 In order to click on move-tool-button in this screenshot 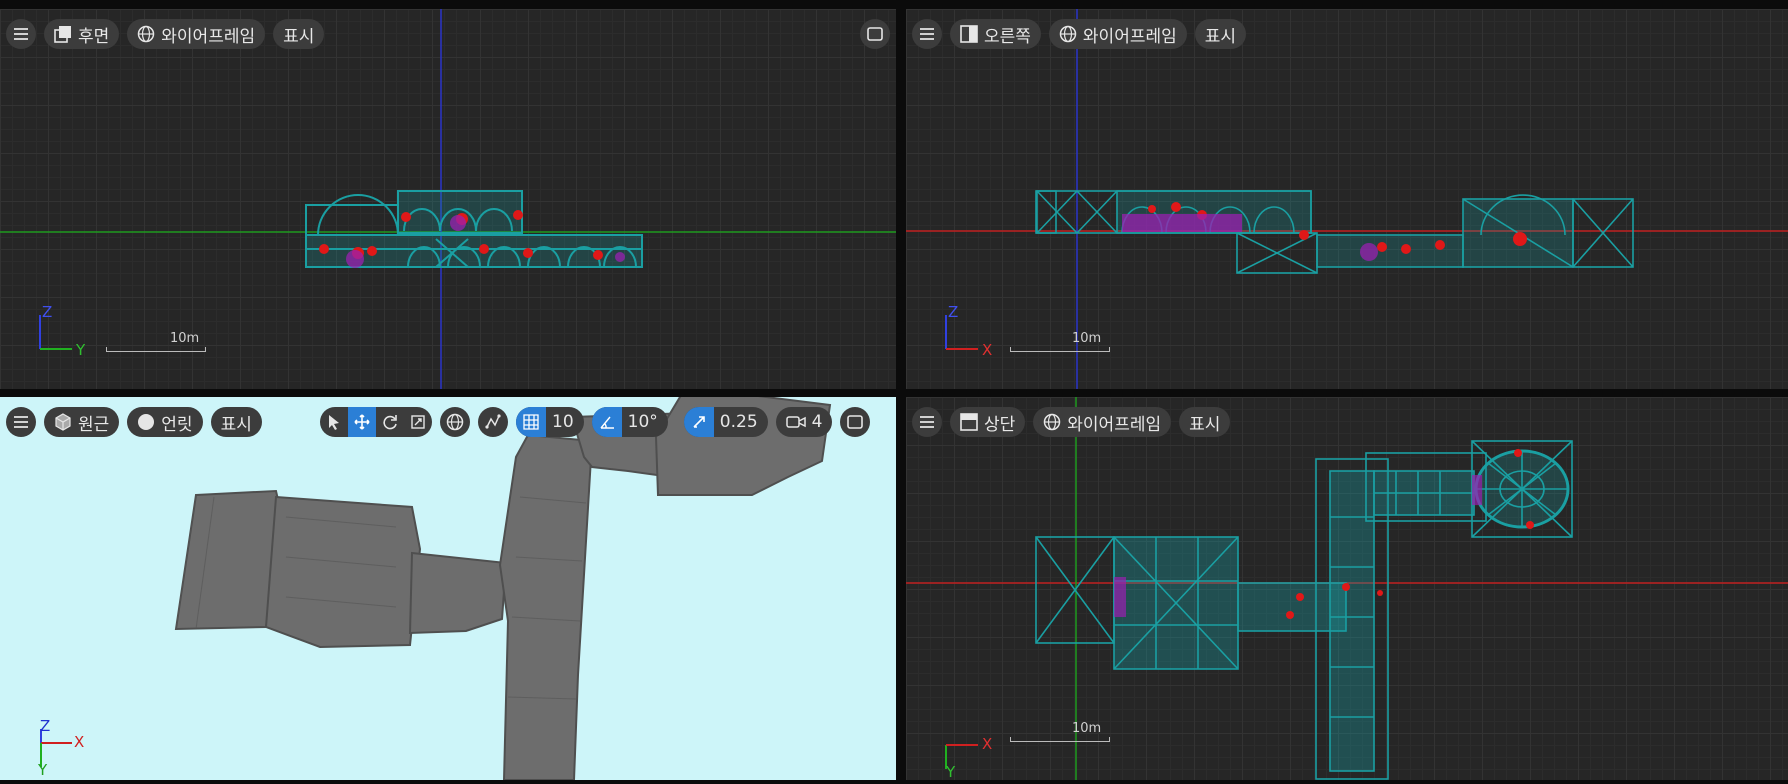, I will do `click(362, 422)`.